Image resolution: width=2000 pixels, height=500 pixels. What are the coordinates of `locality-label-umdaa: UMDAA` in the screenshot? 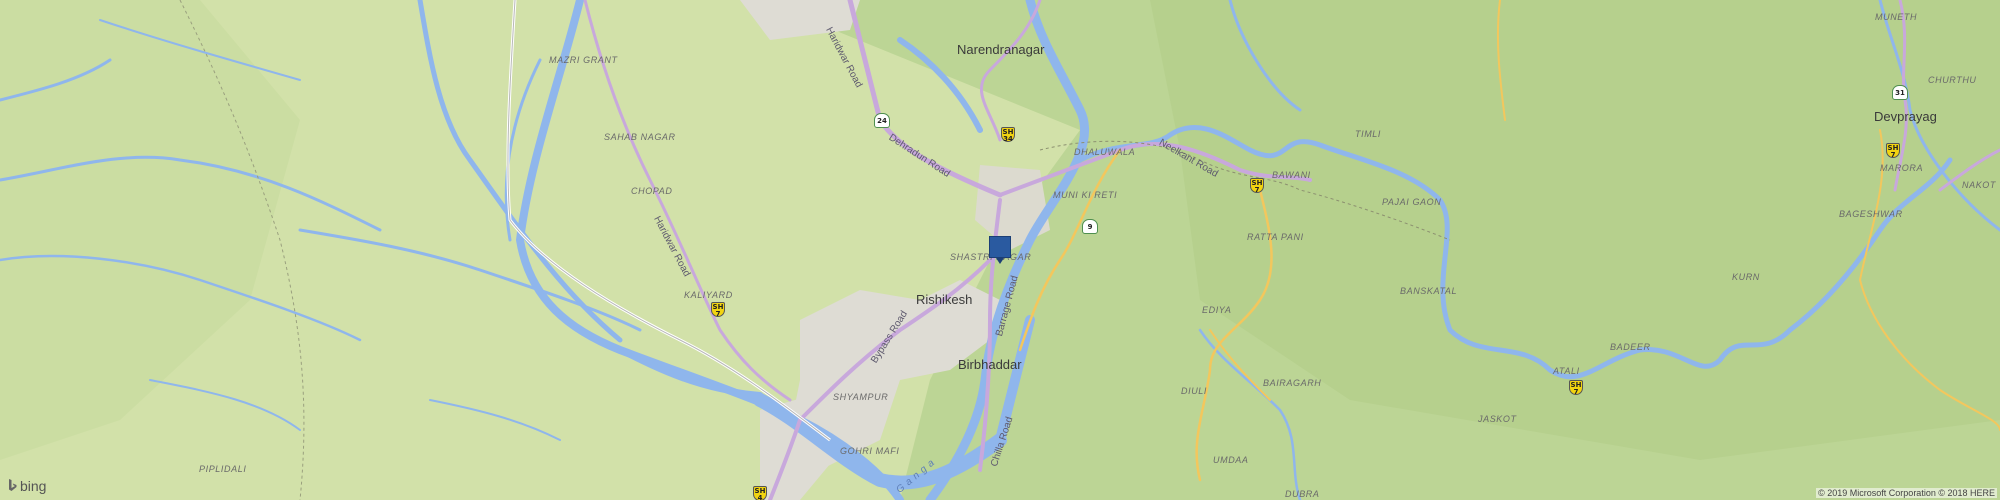 It's located at (1231, 460).